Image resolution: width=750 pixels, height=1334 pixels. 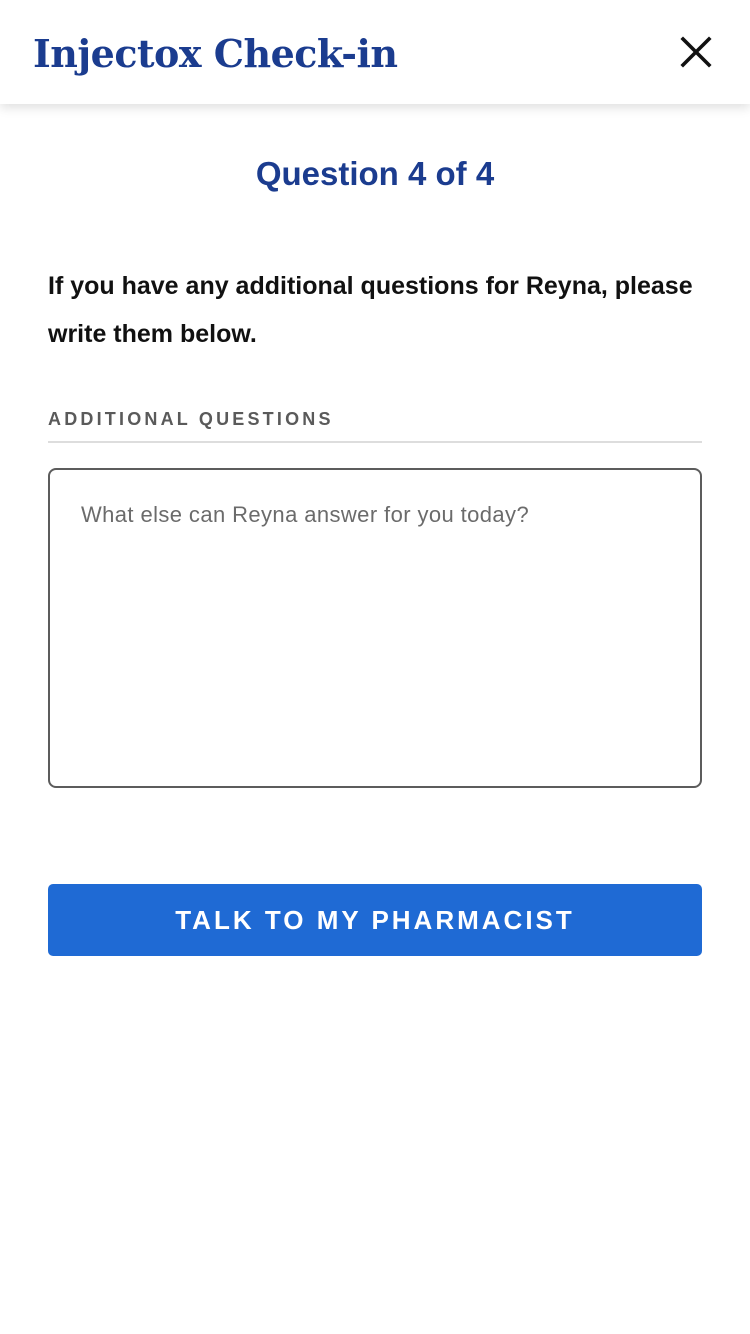 I want to click on close-icon, so click(x=696, y=52).